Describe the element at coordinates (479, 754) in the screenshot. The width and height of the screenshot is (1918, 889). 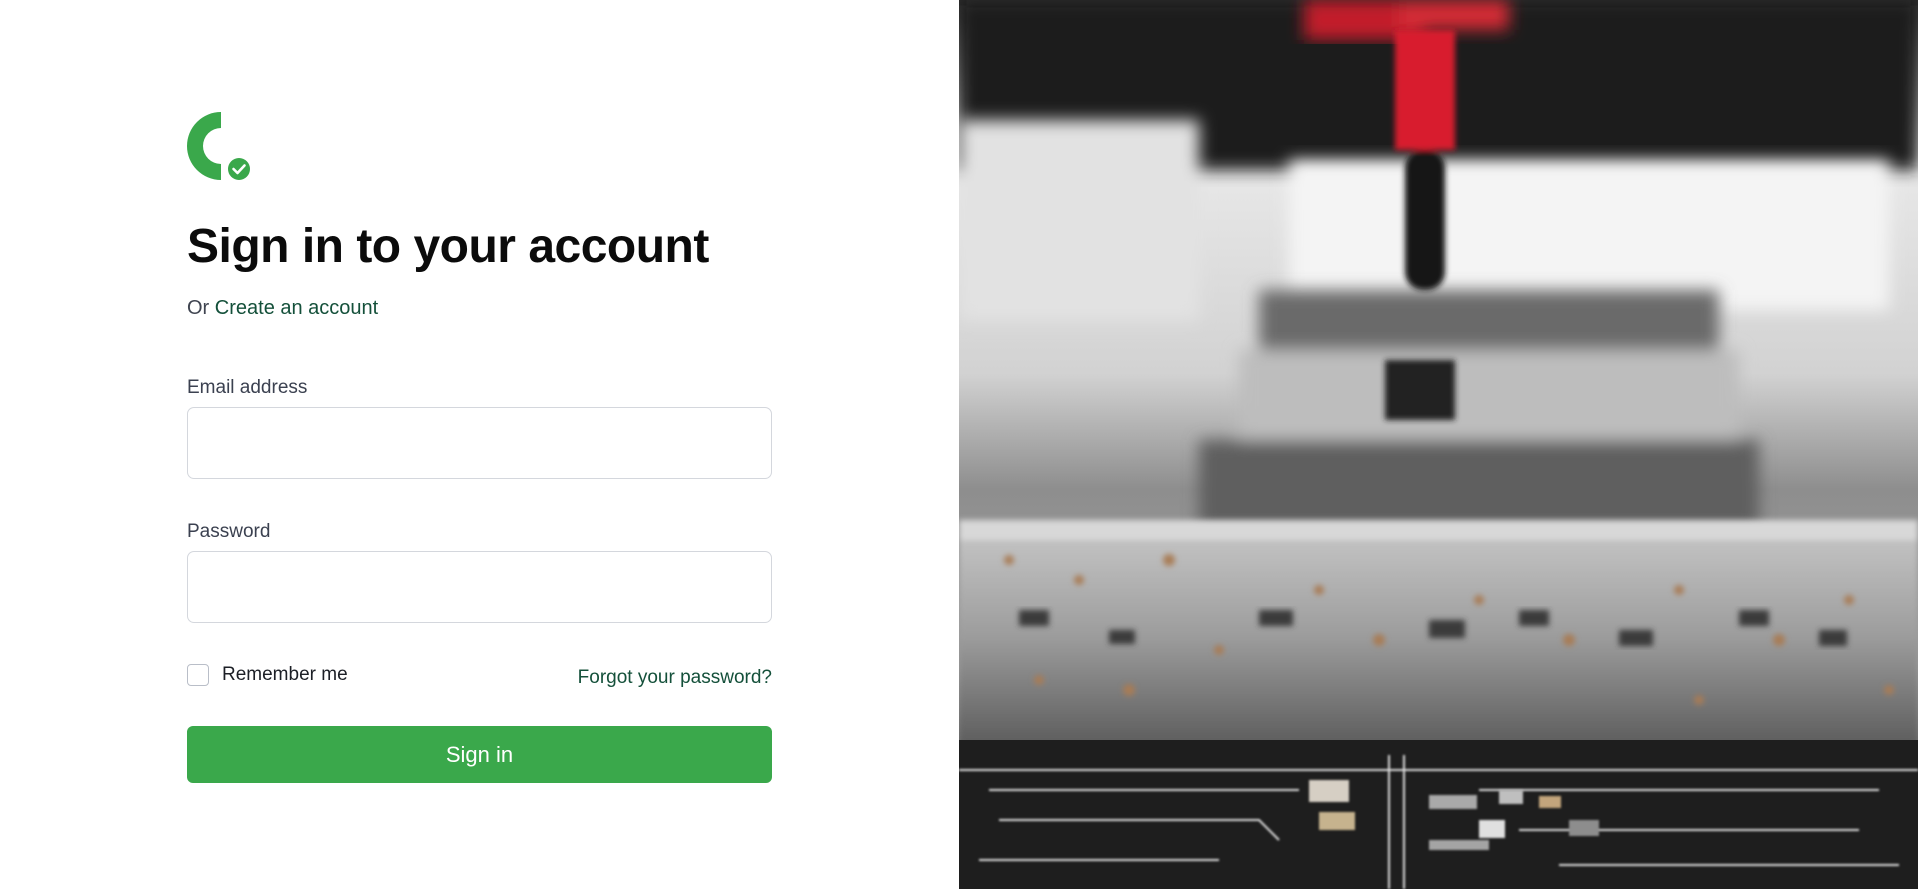
I see `sign-in-button: Sign in` at that location.